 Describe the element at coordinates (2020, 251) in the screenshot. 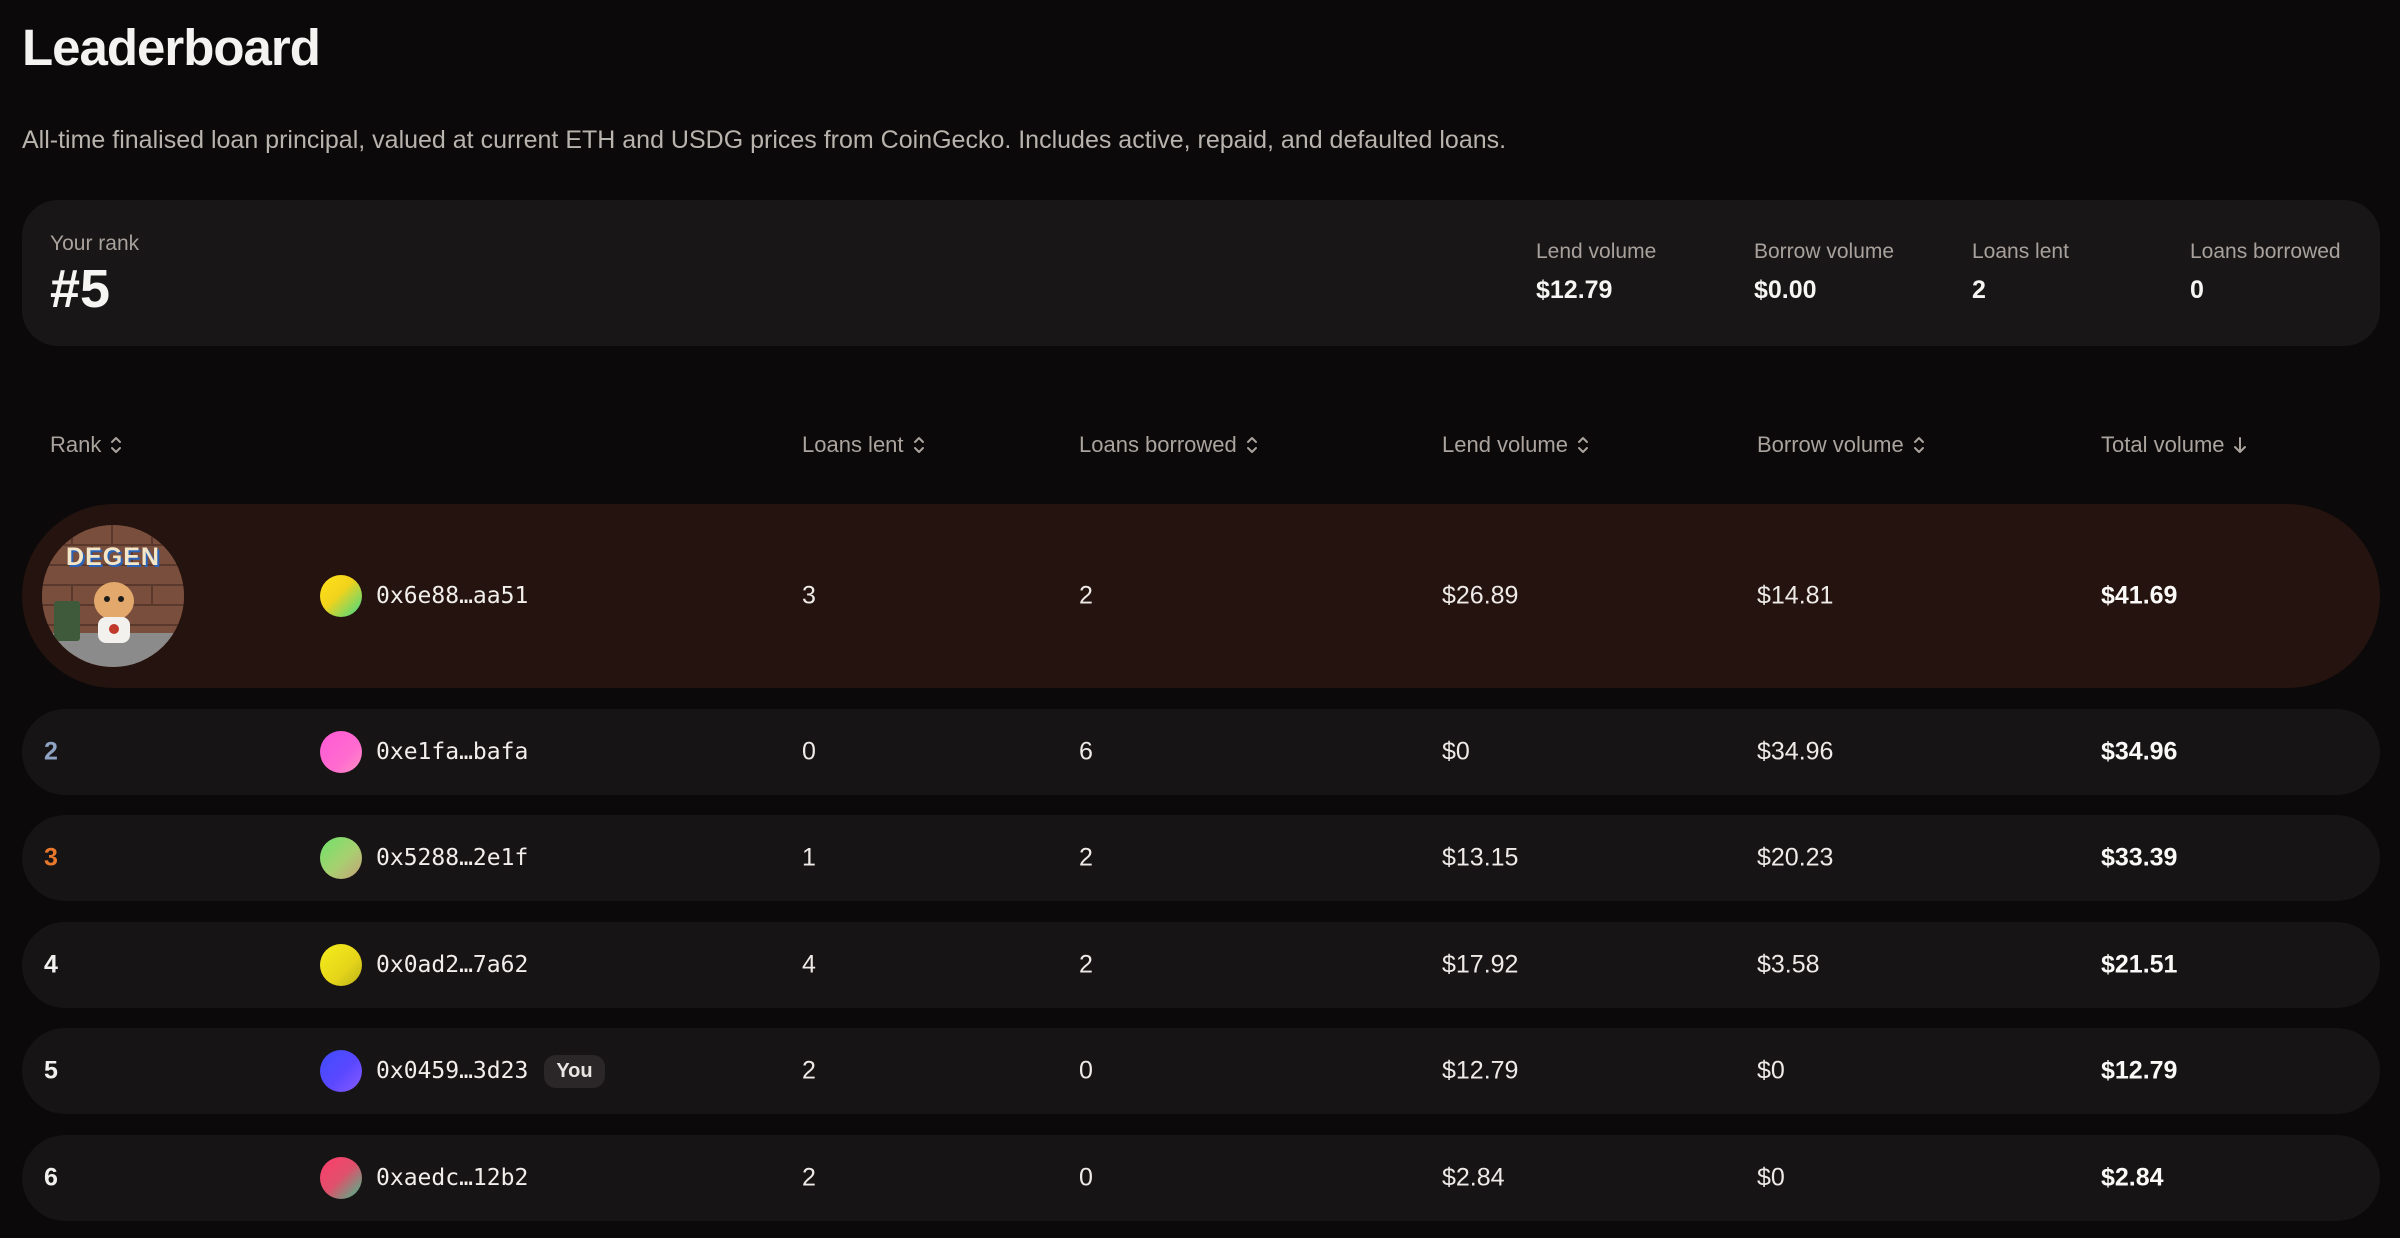

I see `stat-label: Loans lent` at that location.